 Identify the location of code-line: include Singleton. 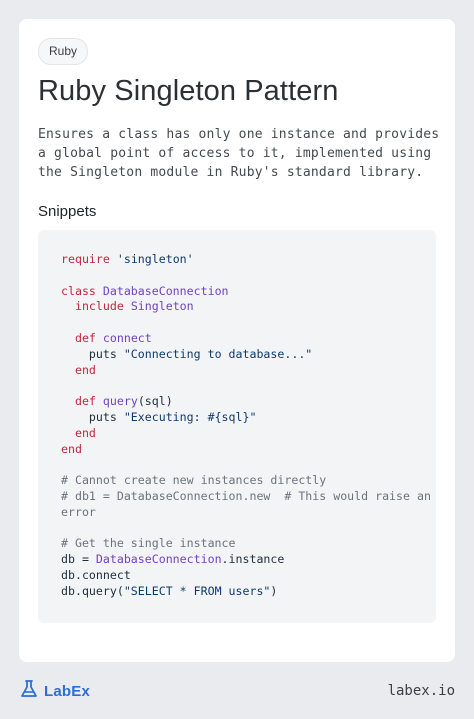
(134, 306).